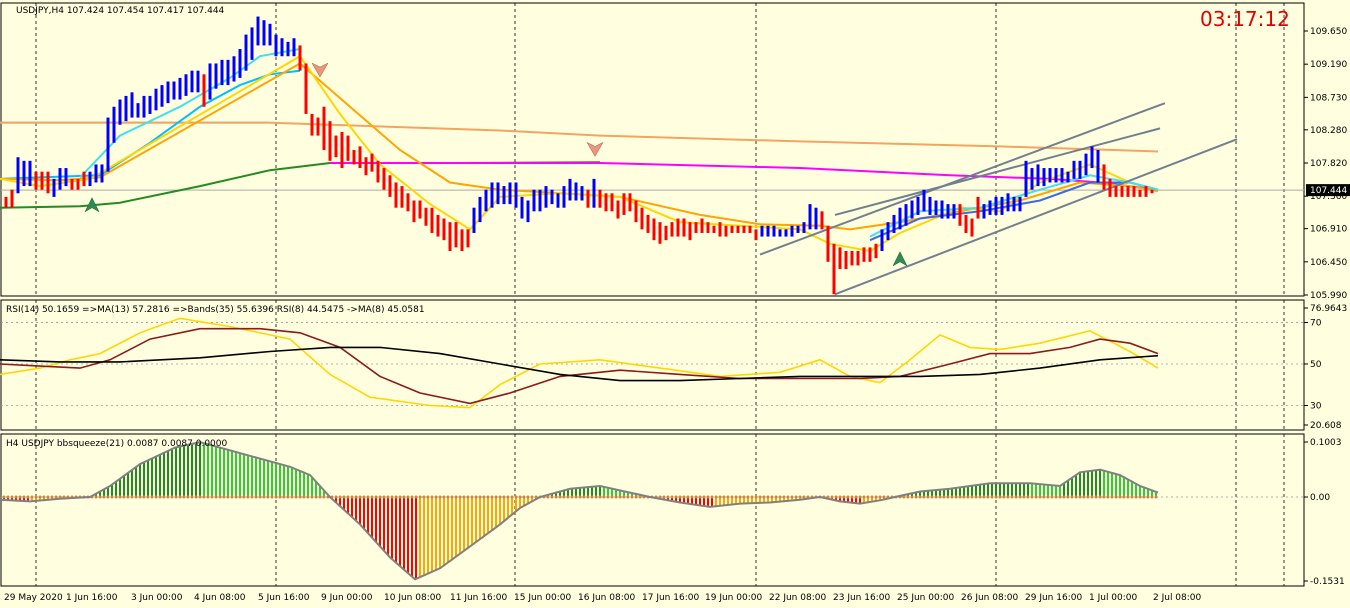 Image resolution: width=1350 pixels, height=608 pixels. I want to click on buy-arrow-icon, so click(900, 259).